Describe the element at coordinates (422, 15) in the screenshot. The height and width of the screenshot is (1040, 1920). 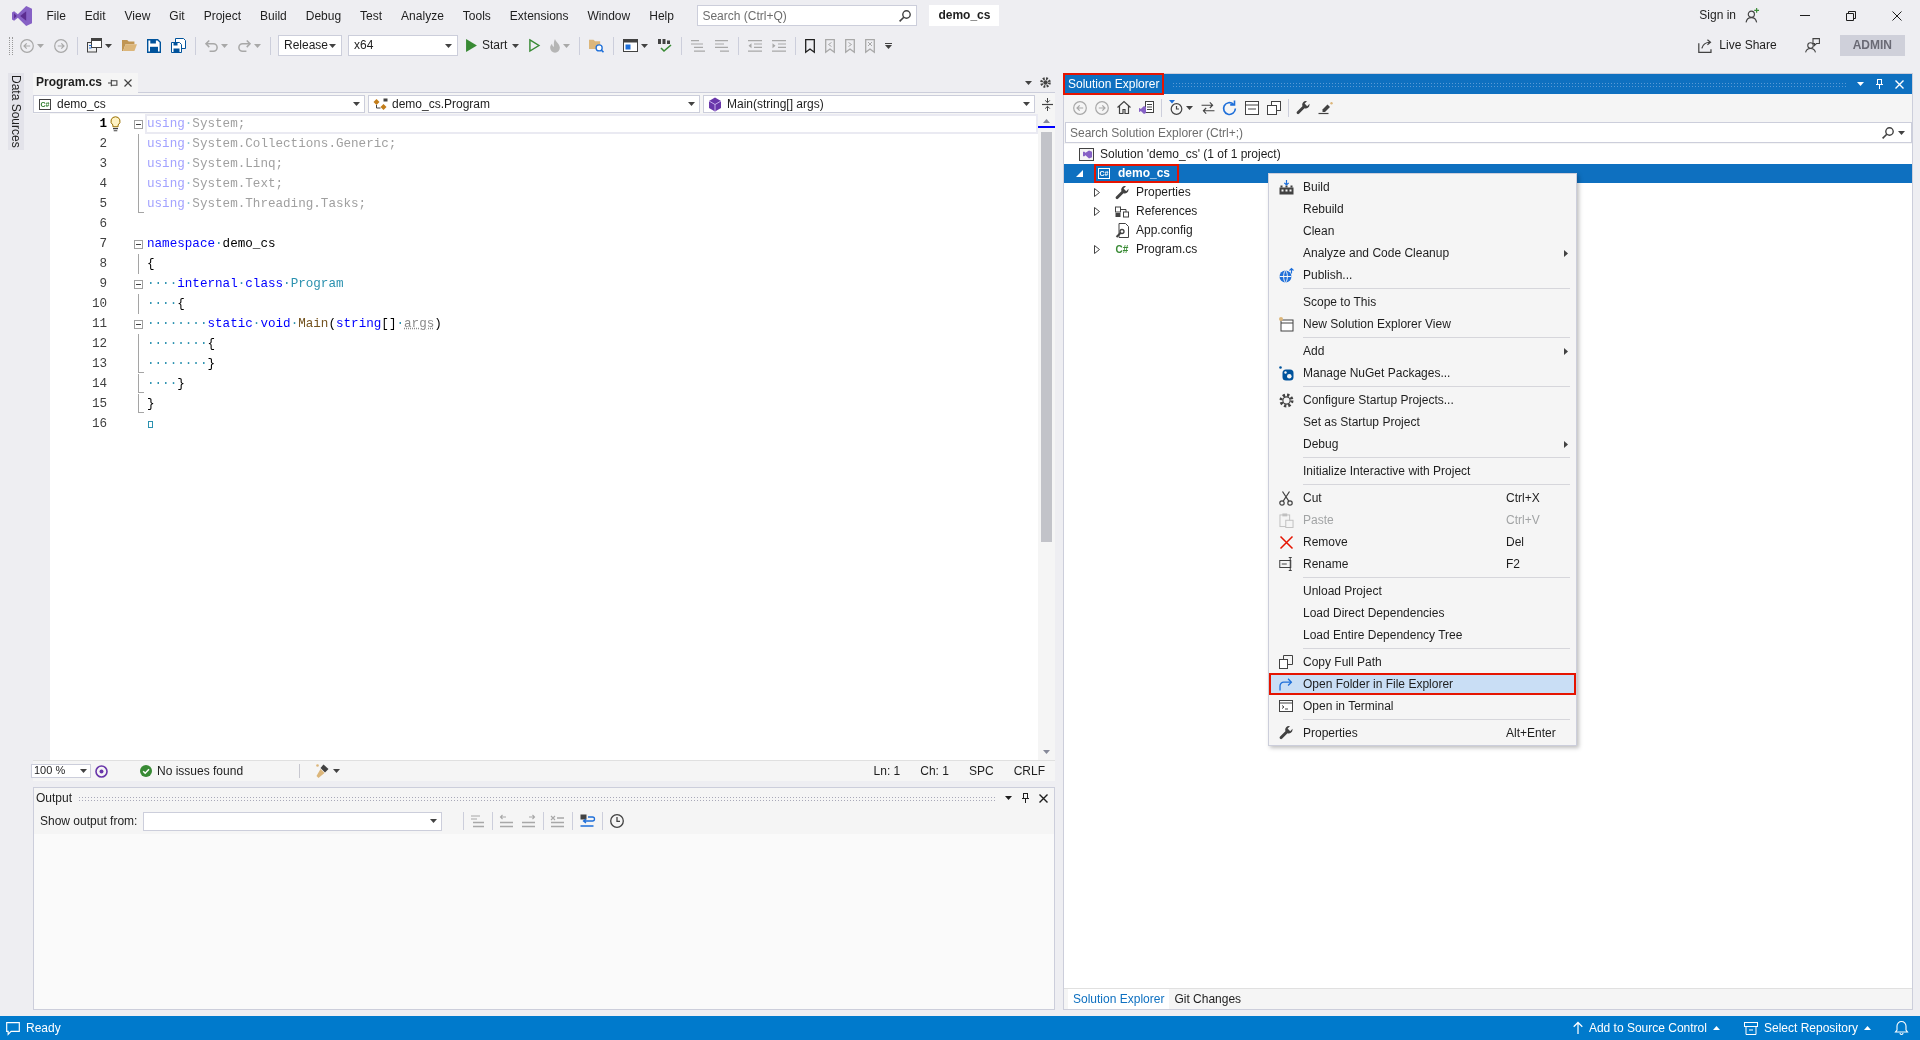
I see `menu-item: Analyze` at that location.